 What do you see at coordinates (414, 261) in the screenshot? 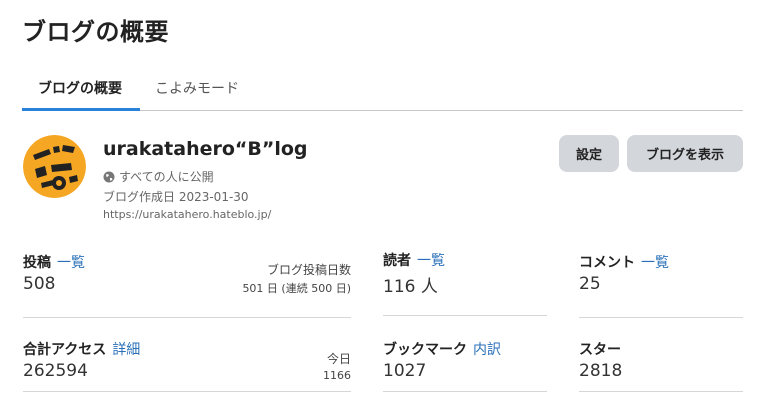
I see `stat-label: 読者 一覧` at bounding box center [414, 261].